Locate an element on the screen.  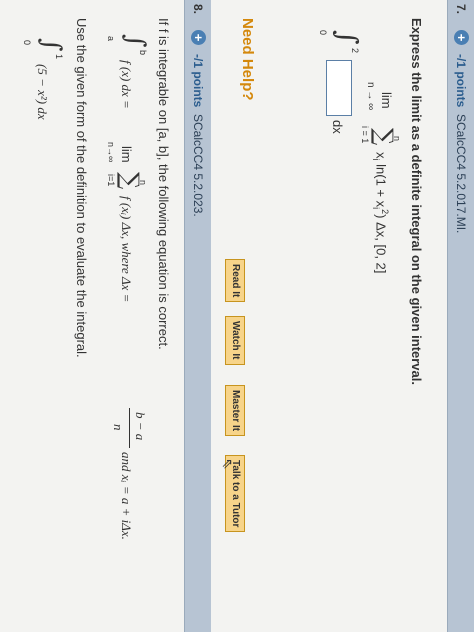
eq-summand: f (xᵢ) Δx, where Δx = is located at coordinates (126, 249).